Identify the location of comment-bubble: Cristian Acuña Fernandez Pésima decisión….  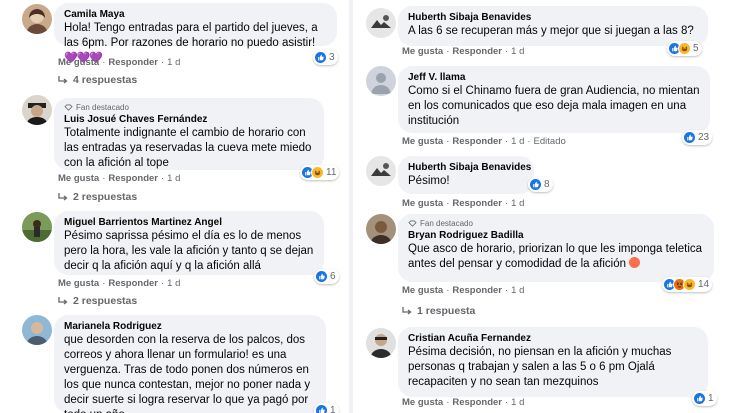
(553, 362).